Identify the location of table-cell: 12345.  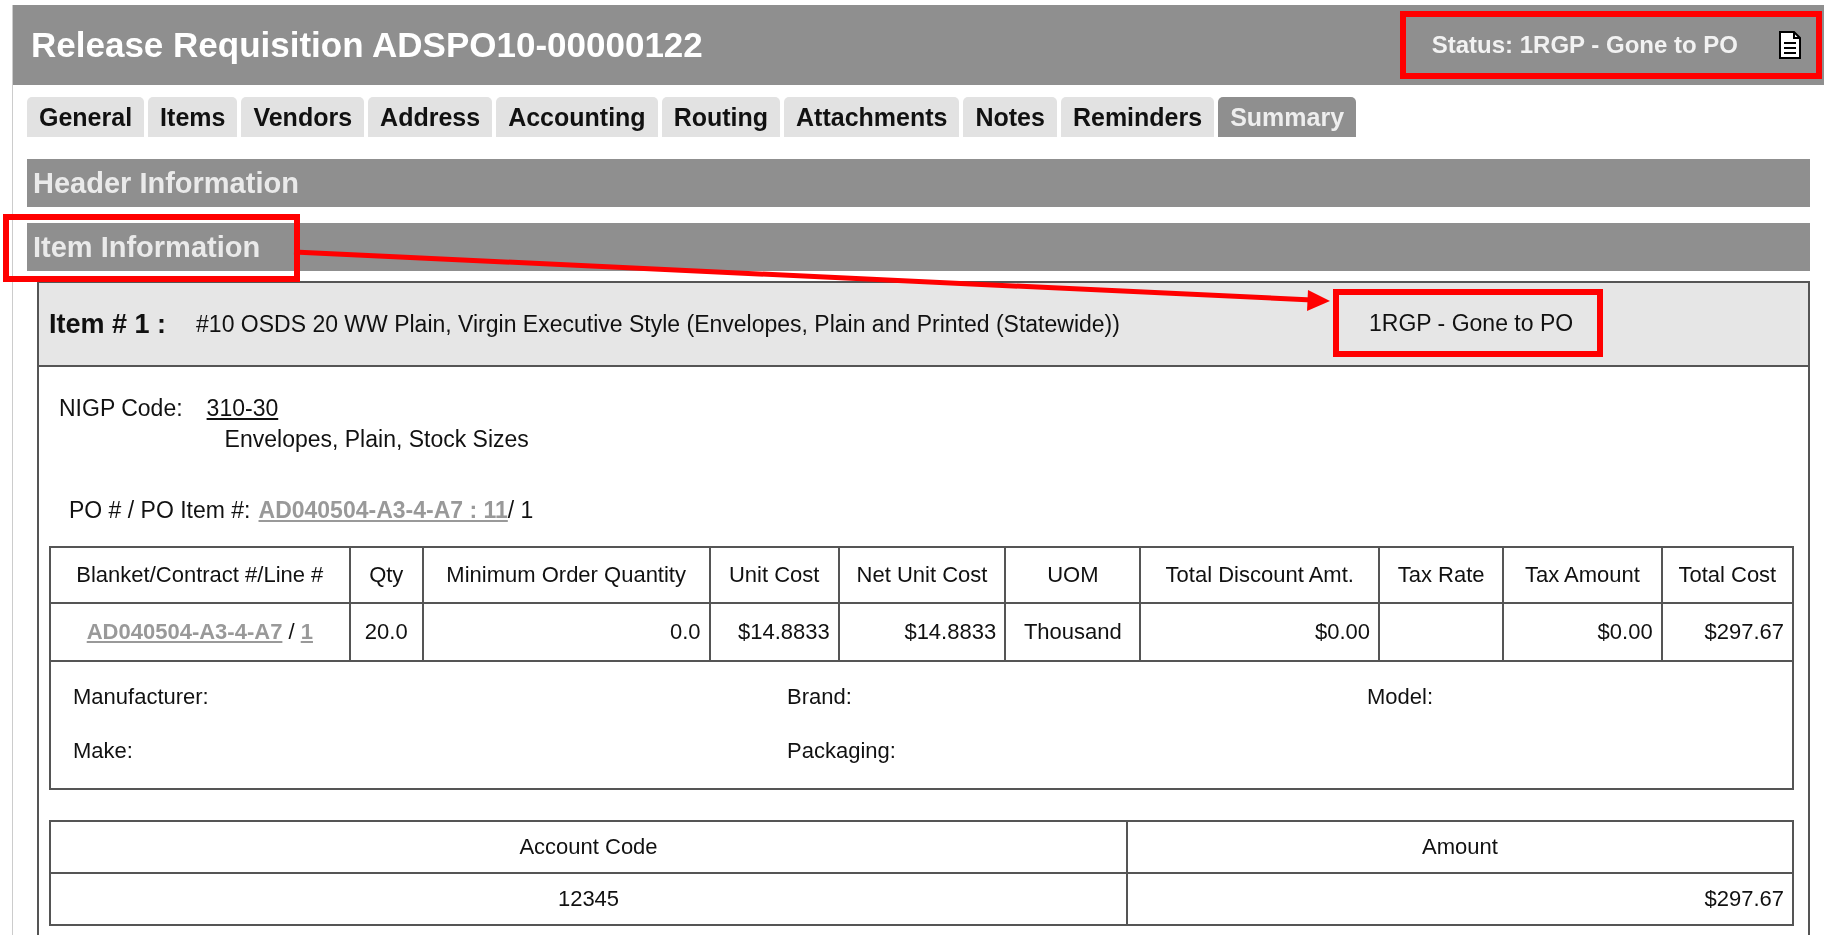
(588, 899).